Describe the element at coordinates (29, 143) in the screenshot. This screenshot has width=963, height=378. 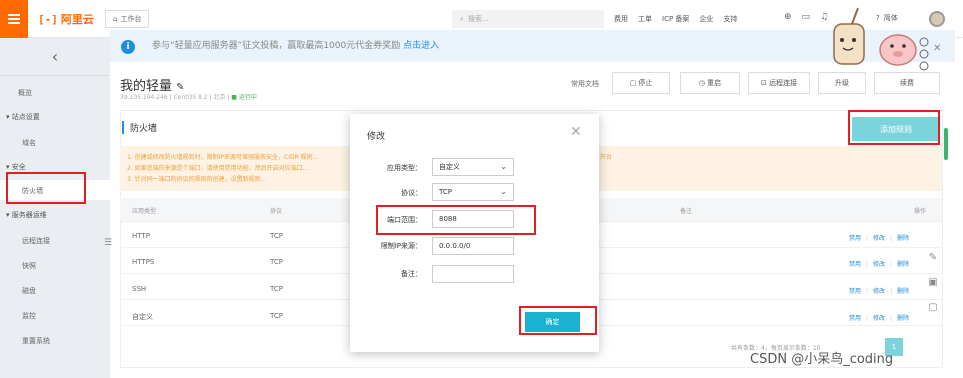
I see `sidebar-item-domain: 域名` at that location.